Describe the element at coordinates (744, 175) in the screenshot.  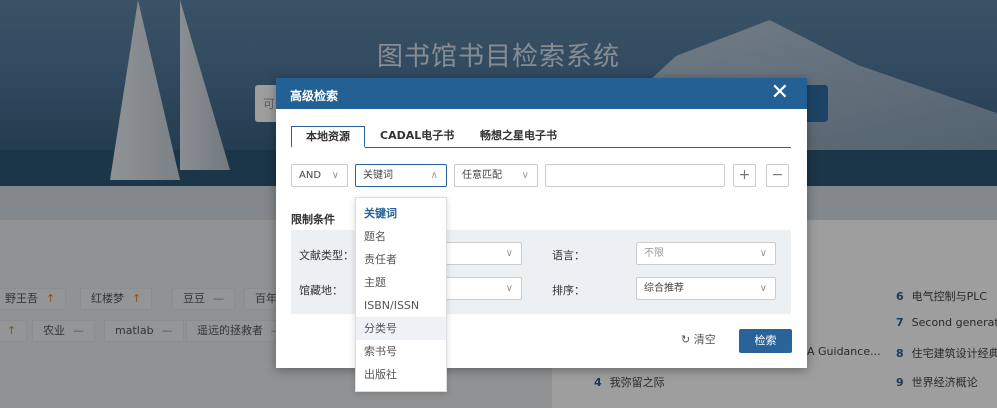
I see `add-row-button: +` at that location.